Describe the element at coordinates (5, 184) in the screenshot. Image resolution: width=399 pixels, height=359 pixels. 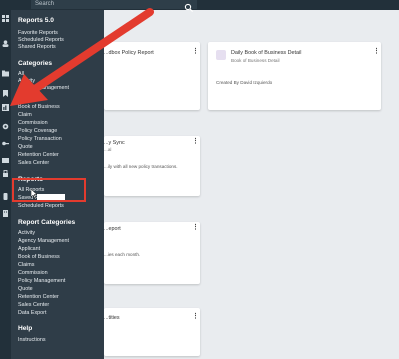
I see `icon-rail` at that location.